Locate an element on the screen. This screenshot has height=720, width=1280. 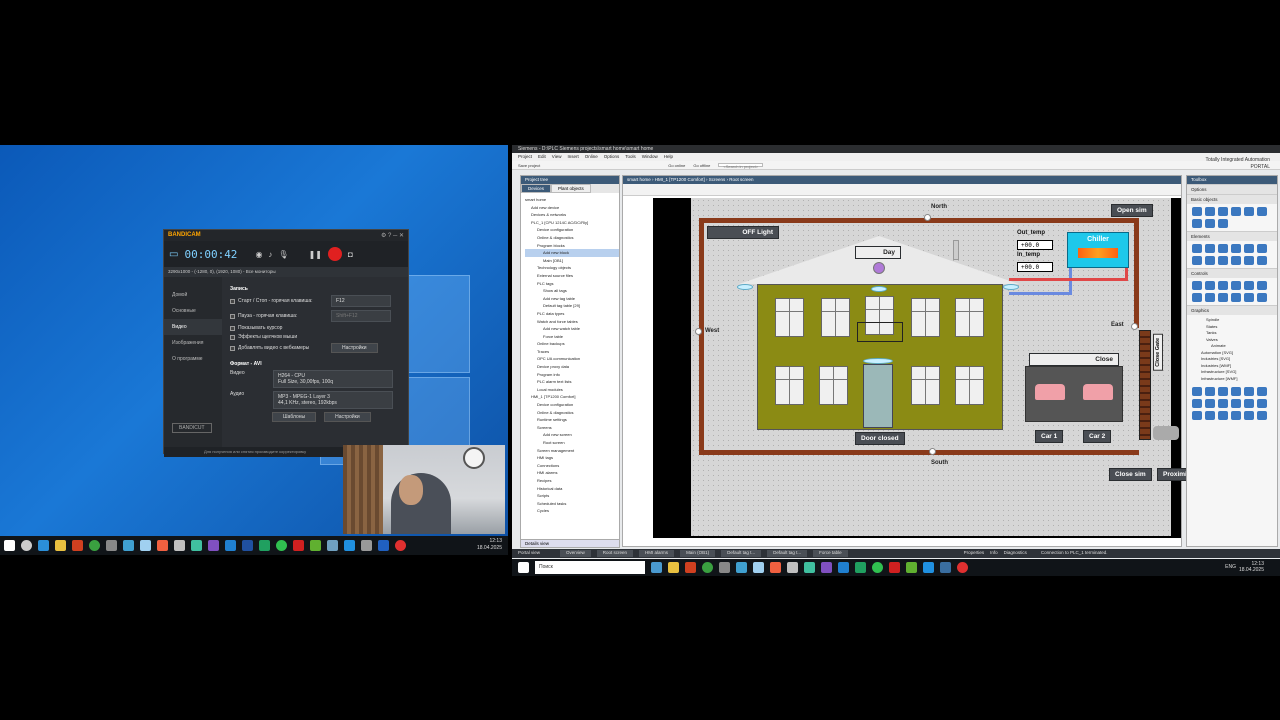
tia-portal-icon is located at coordinates (945, 567).